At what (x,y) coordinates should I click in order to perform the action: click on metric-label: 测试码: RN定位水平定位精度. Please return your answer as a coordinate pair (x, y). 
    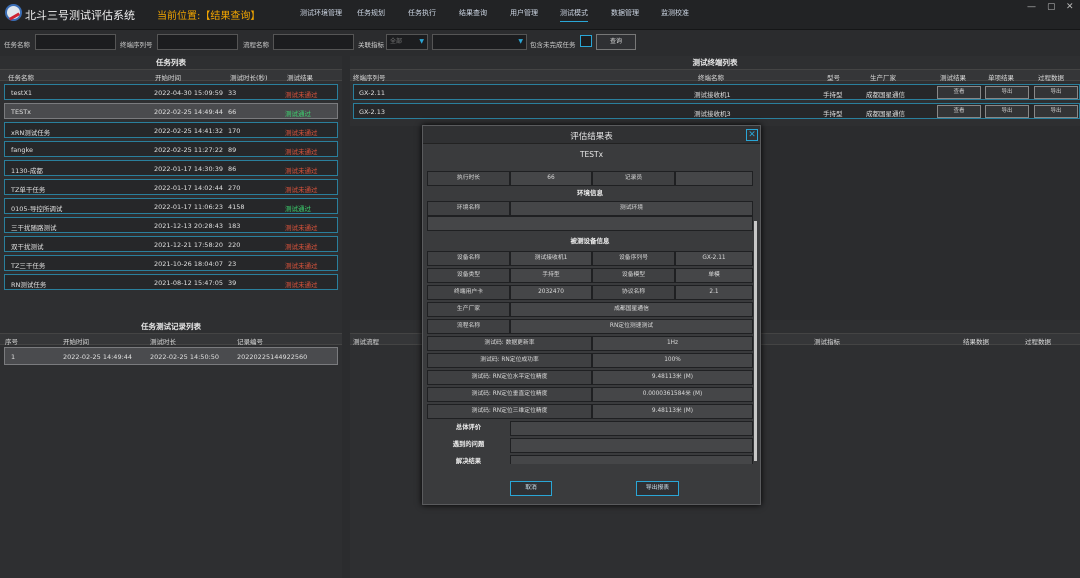
    Looking at the image, I should click on (509, 377).